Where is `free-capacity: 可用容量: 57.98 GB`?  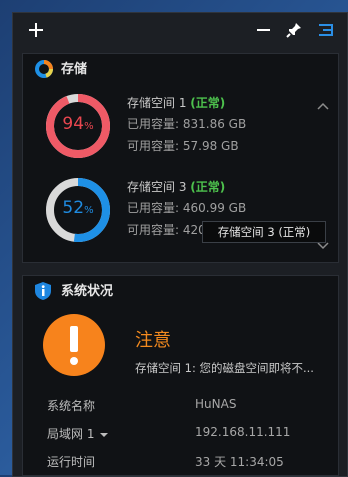
free-capacity: 可用容量: 57.98 GB is located at coordinates (183, 146).